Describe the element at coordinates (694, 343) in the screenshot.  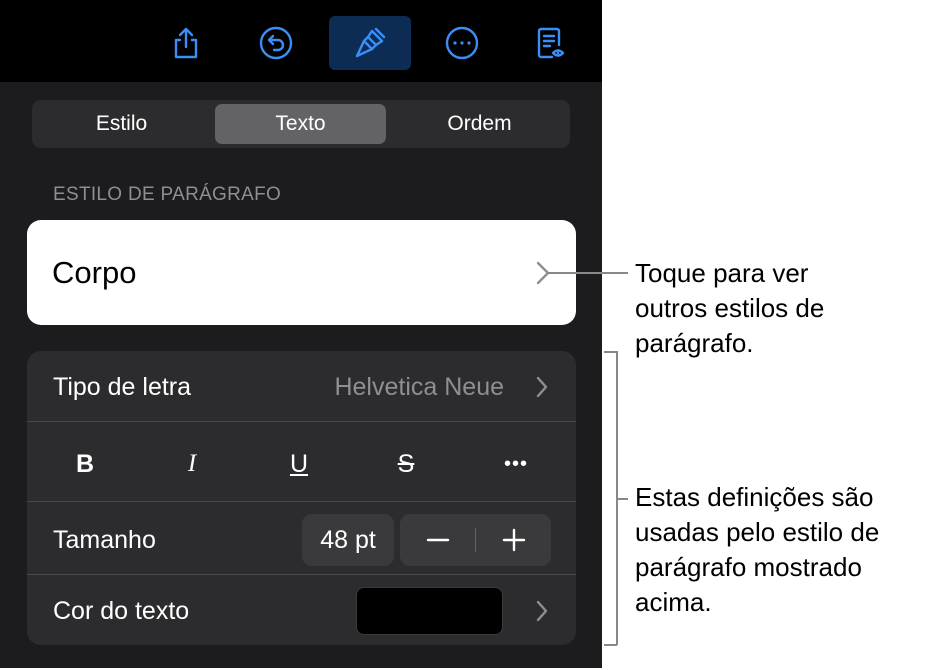
I see `callout-line-text: parágrafo.` at that location.